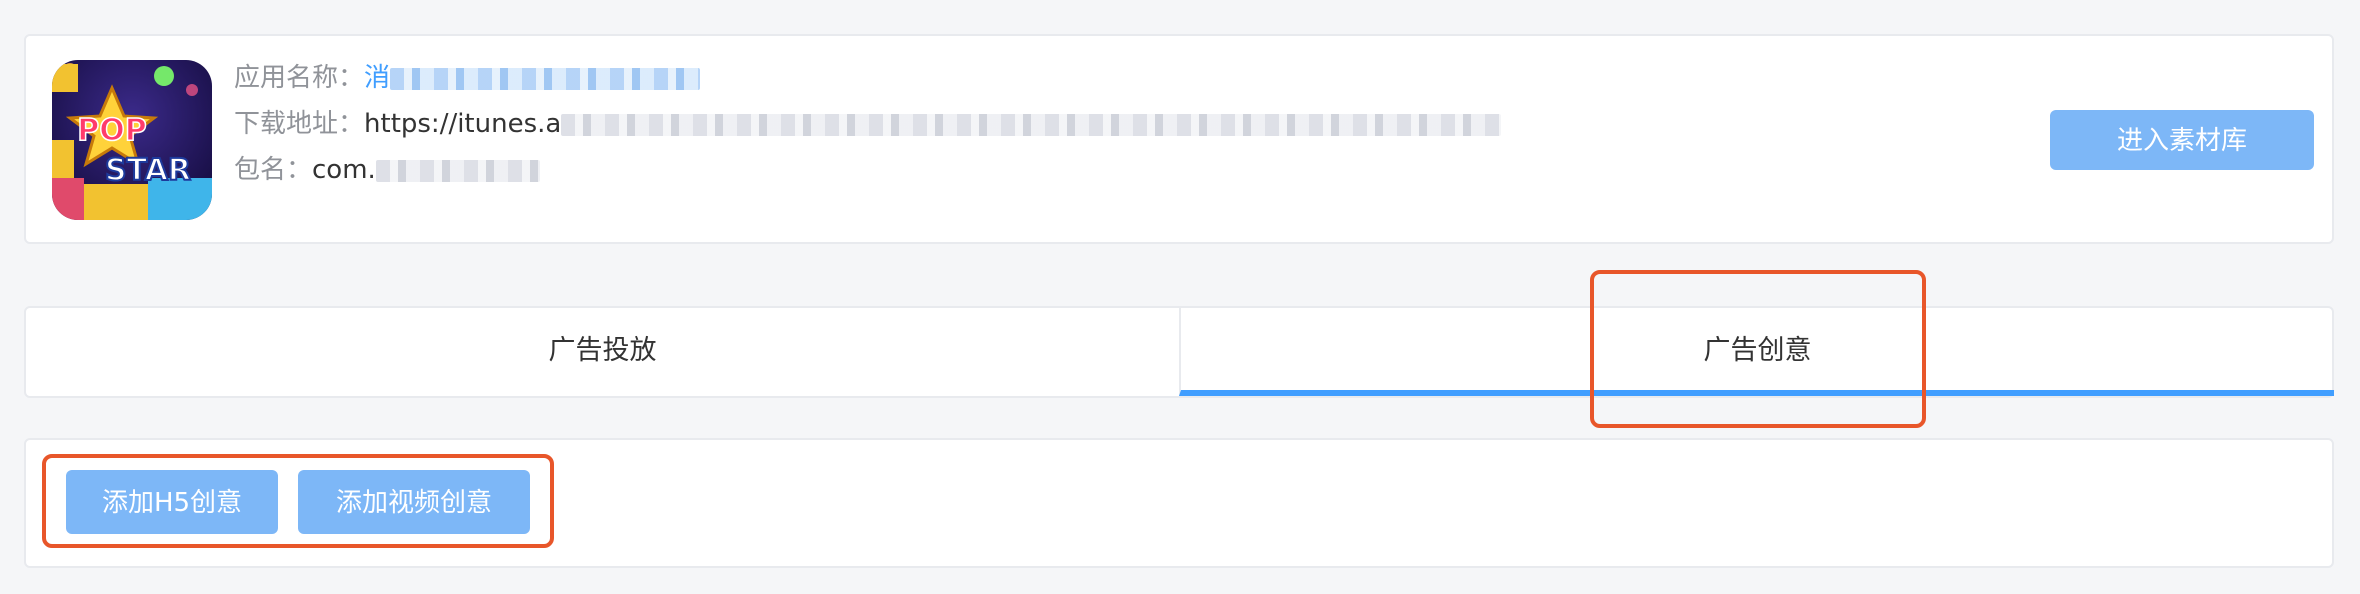  What do you see at coordinates (111, 130) in the screenshot?
I see `svg-text: POP` at bounding box center [111, 130].